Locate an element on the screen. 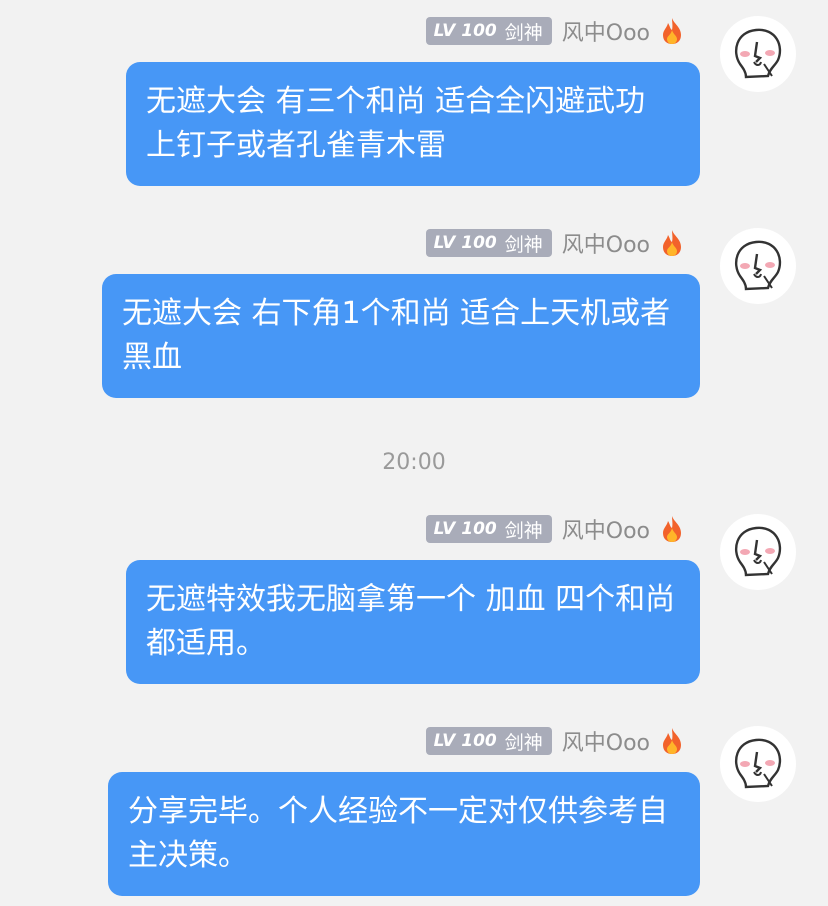 The width and height of the screenshot is (828, 906). message-bubble: 无遮大会 有三个和尚 适合全闪避武功 上钉子或者孔雀青木雷 is located at coordinates (413, 124).